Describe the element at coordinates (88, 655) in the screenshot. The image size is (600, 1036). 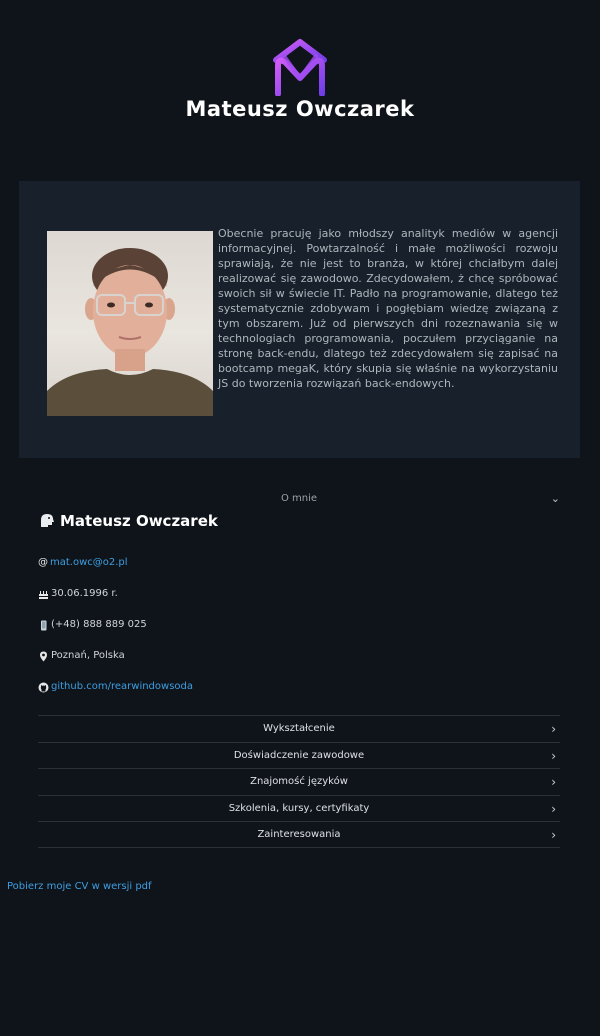
I see `location-text: Poznań, Polska` at that location.